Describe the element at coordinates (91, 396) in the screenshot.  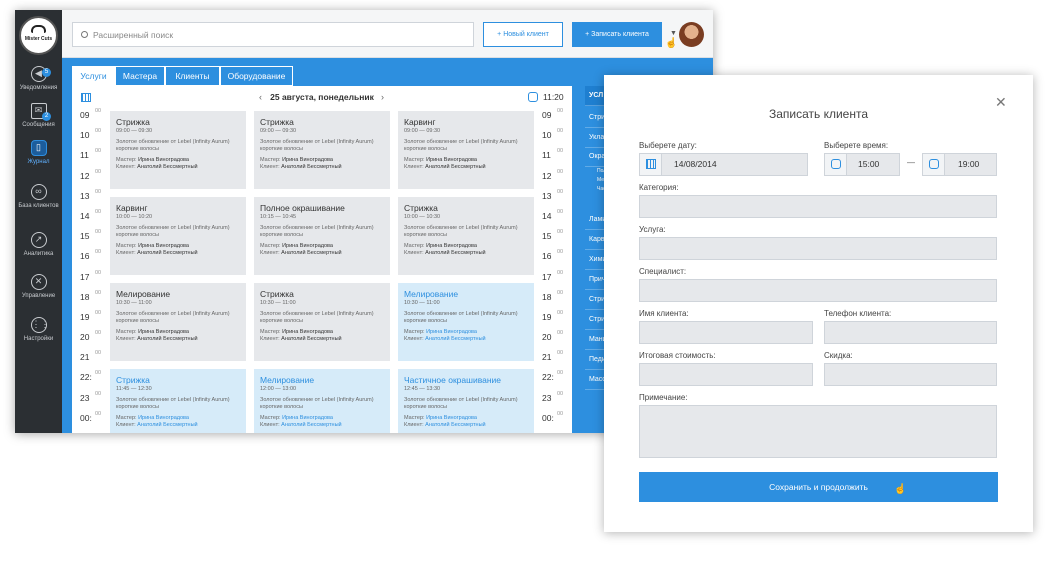
I see `hour-label: 23 00` at that location.